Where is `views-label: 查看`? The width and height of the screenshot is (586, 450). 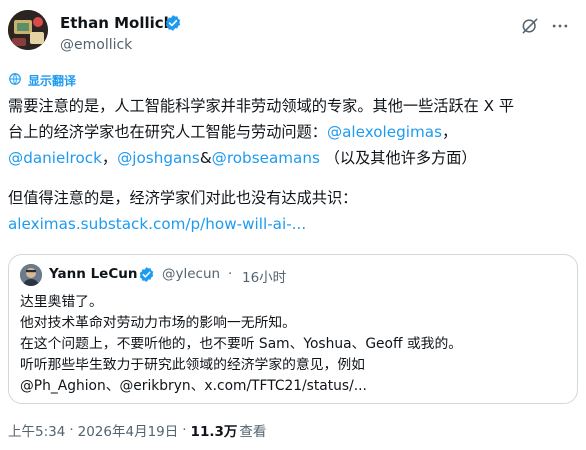
views-label: 查看 is located at coordinates (253, 432).